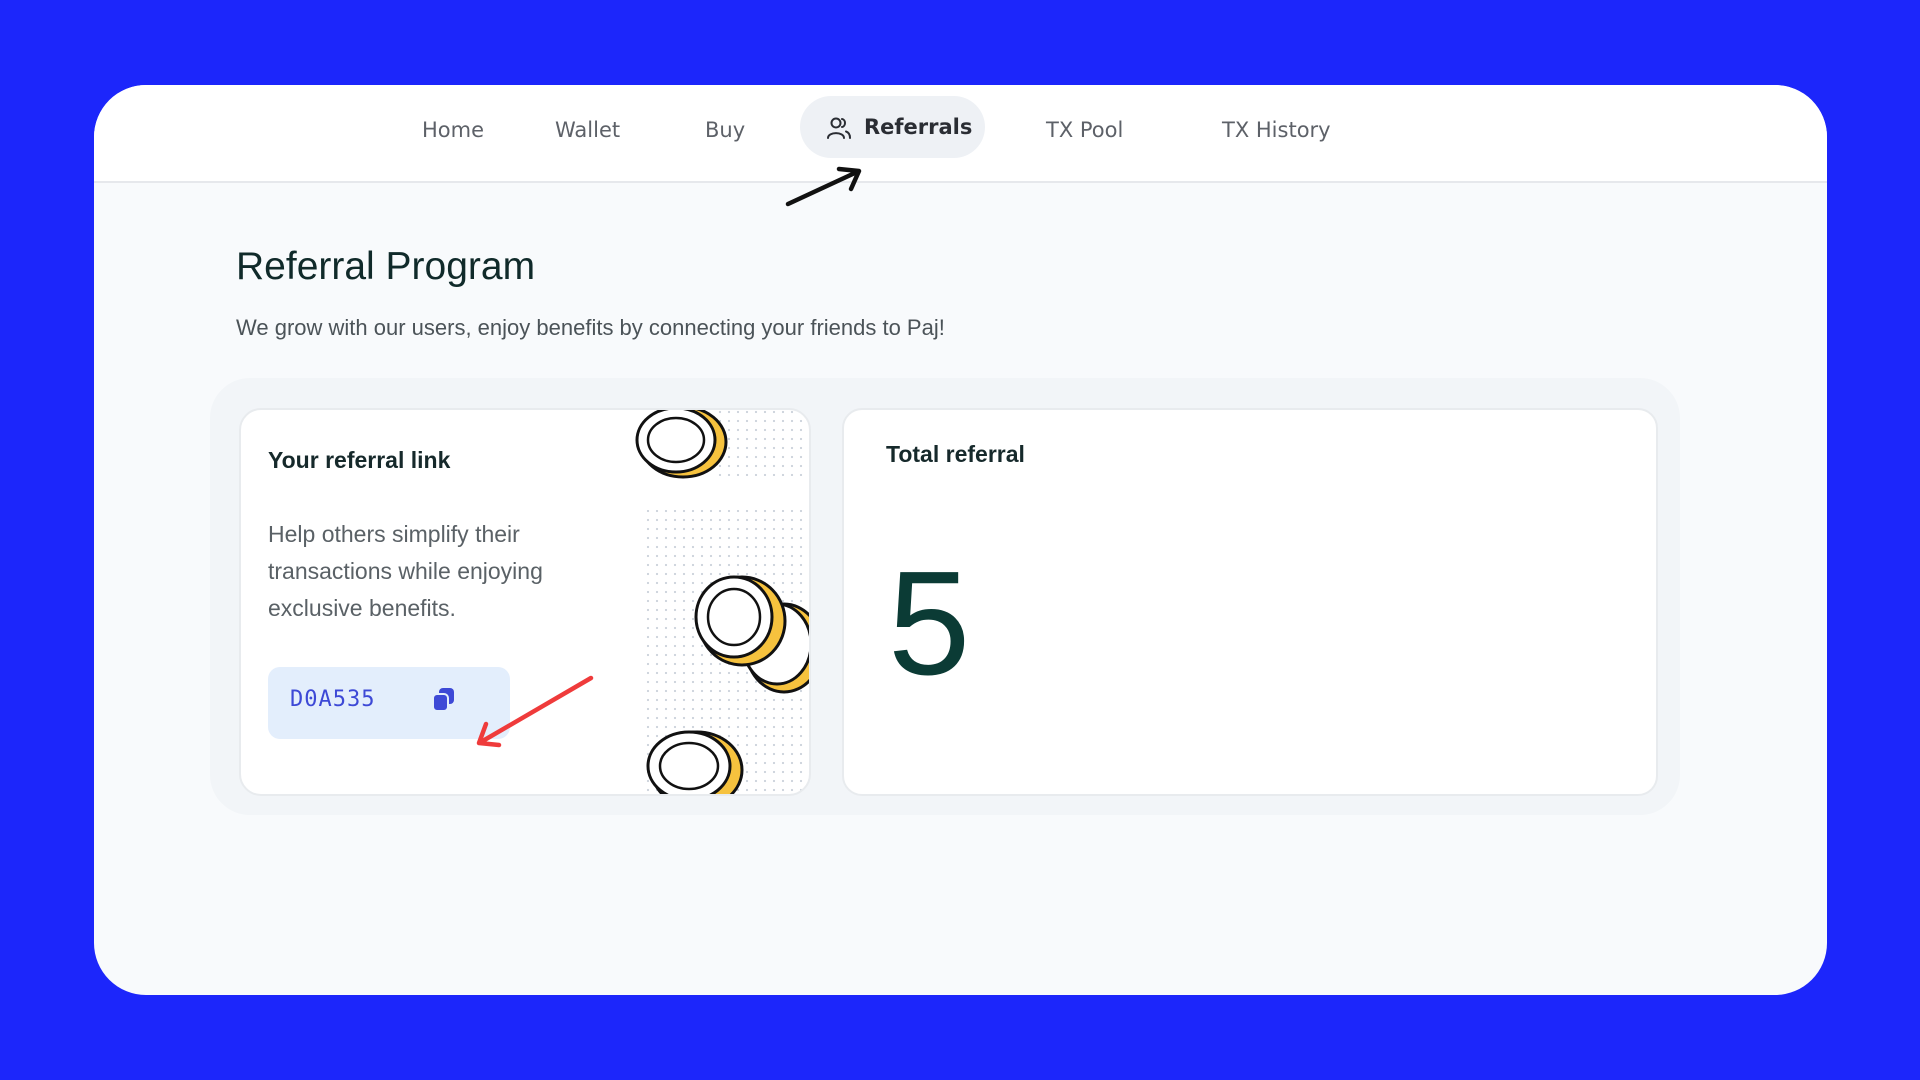 This screenshot has height=1080, width=1920. What do you see at coordinates (839, 128) in the screenshot?
I see `users-icon` at bounding box center [839, 128].